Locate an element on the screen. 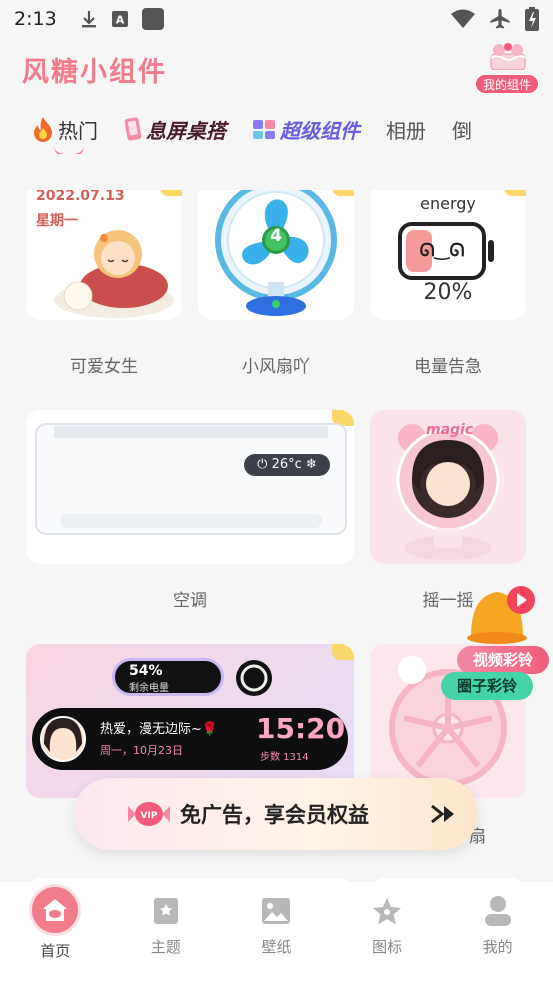 The height and width of the screenshot is (983, 553). tab-countdown-label: 倒 is located at coordinates (462, 130).